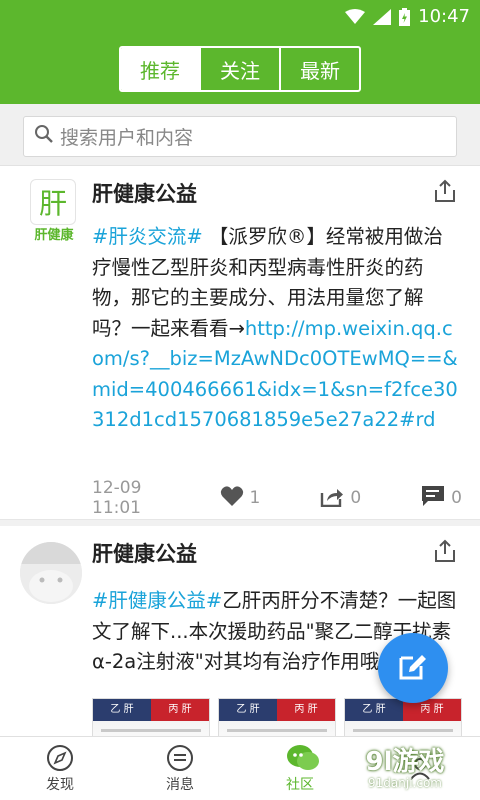  Describe the element at coordinates (355, 16) in the screenshot. I see `wifi-icon` at that location.